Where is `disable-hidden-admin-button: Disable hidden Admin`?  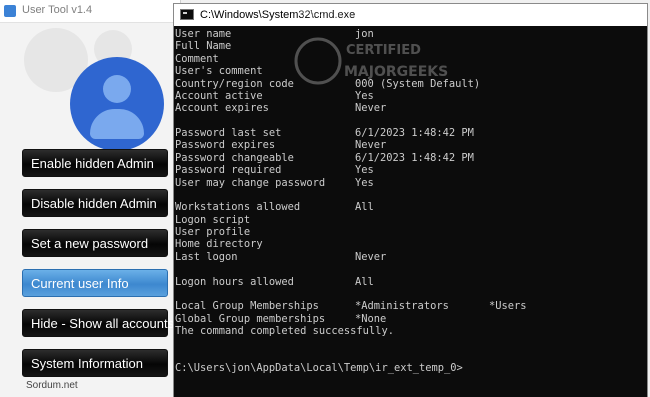
disable-hidden-admin-button: Disable hidden Admin is located at coordinates (95, 203).